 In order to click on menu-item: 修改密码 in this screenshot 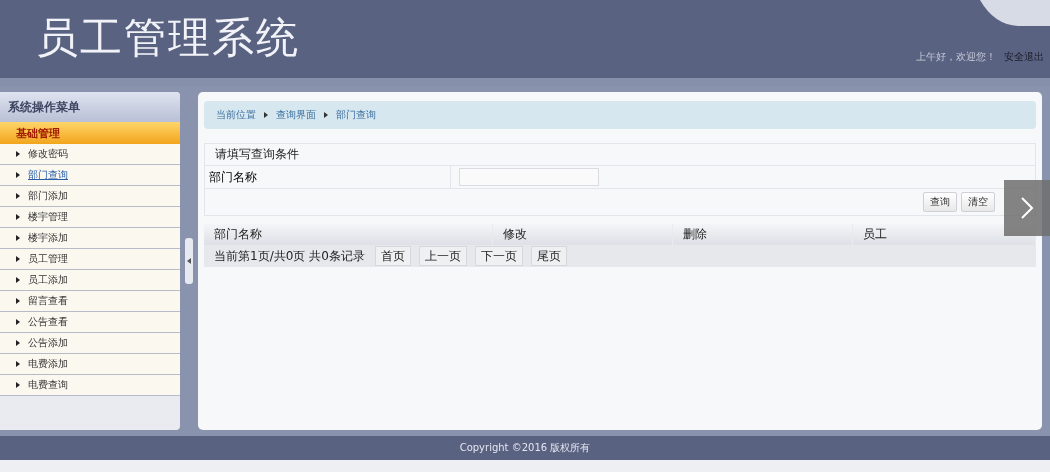, I will do `click(90, 154)`.